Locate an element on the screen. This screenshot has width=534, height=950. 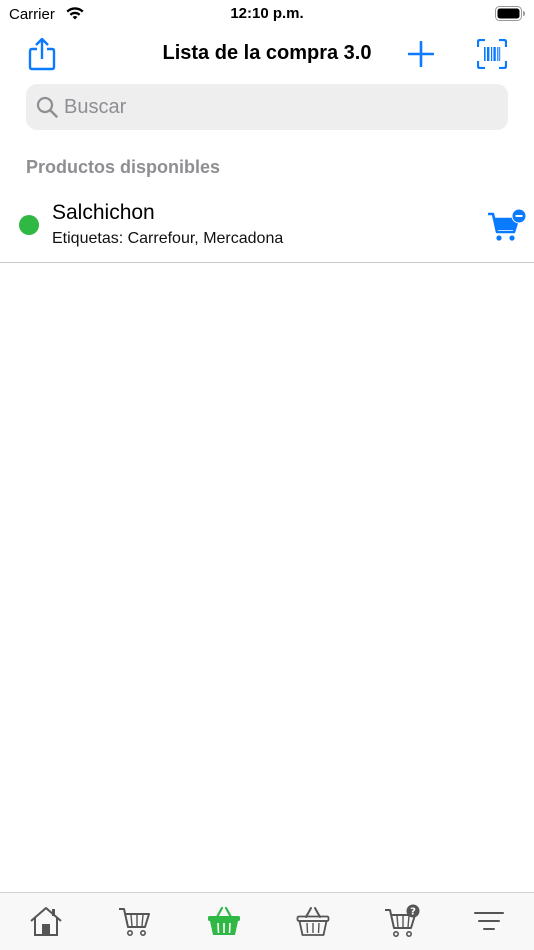
tab-bar: ? is located at coordinates (267, 921).